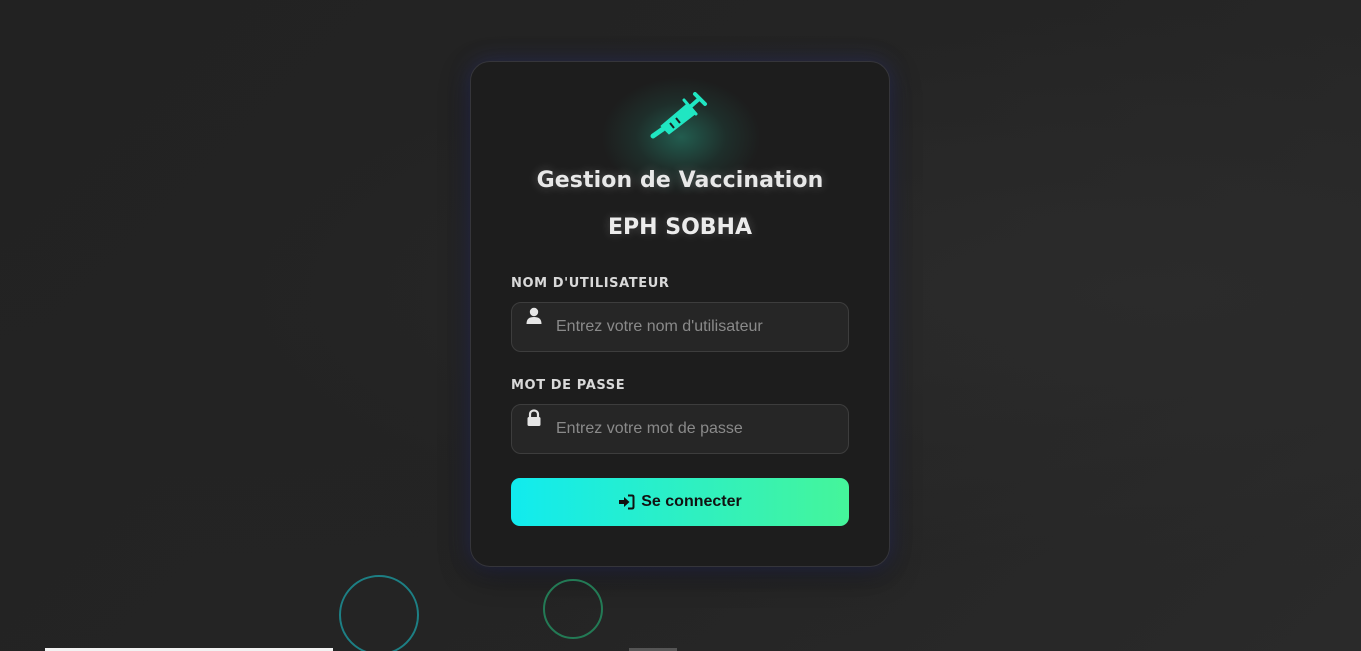 The image size is (1361, 651). What do you see at coordinates (680, 227) in the screenshot?
I see `page-subtitle: EPH SOBHA` at bounding box center [680, 227].